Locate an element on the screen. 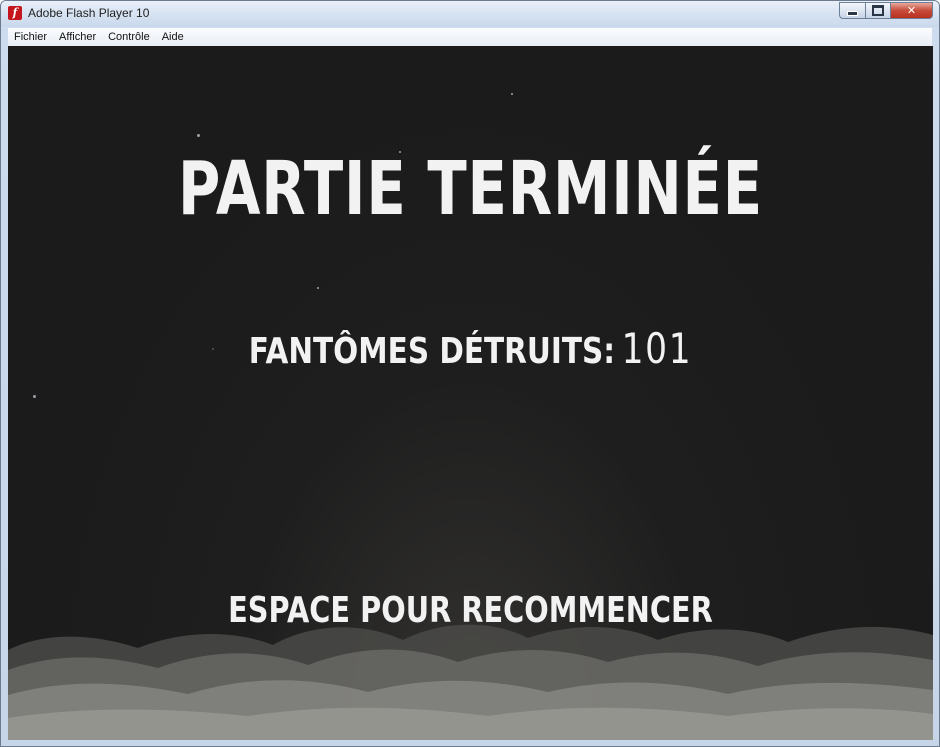 The image size is (940, 747). flash-player-icon: f is located at coordinates (15, 13).